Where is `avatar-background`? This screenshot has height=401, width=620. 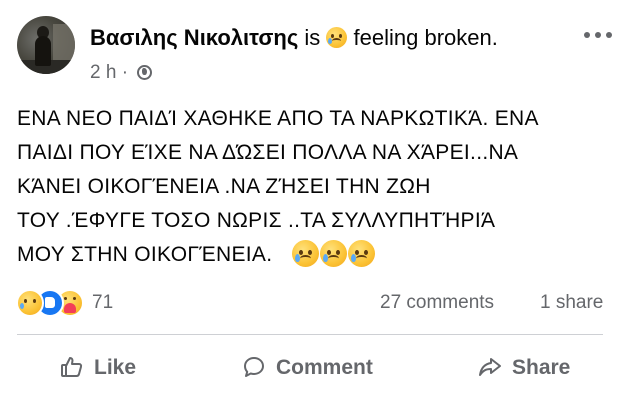 avatar-background is located at coordinates (64, 44).